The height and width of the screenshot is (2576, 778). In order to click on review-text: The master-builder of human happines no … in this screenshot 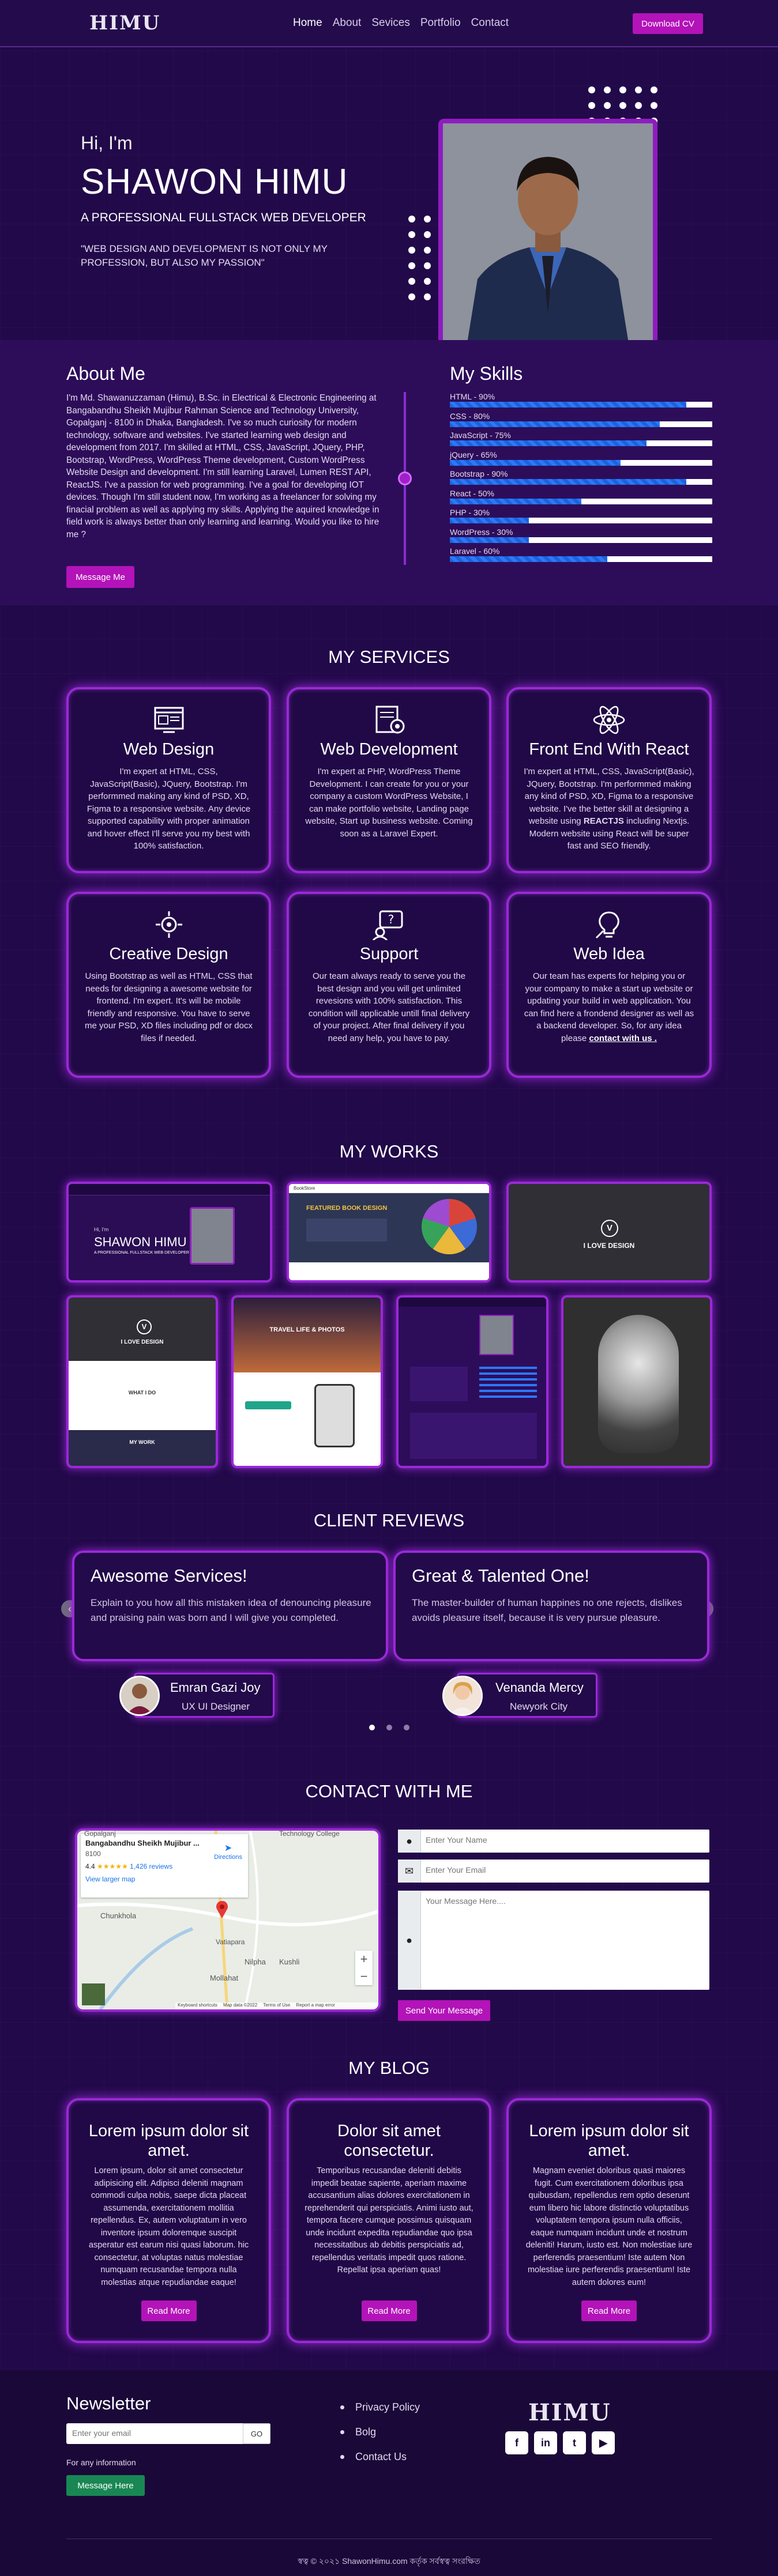, I will do `click(547, 1610)`.